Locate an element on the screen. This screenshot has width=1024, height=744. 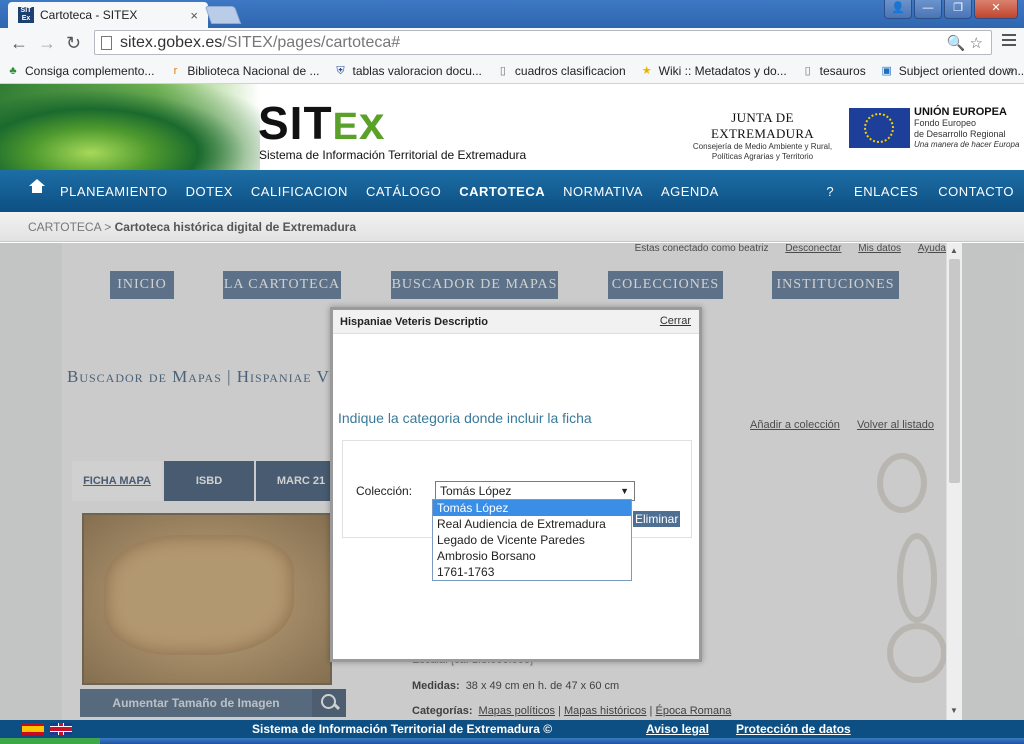
earth-globe-image is located at coordinates (130, 127).